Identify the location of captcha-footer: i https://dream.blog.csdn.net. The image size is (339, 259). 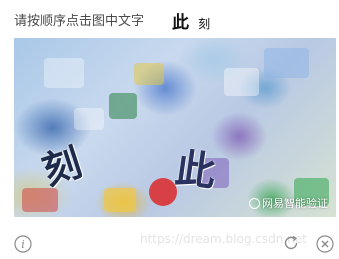
(175, 243).